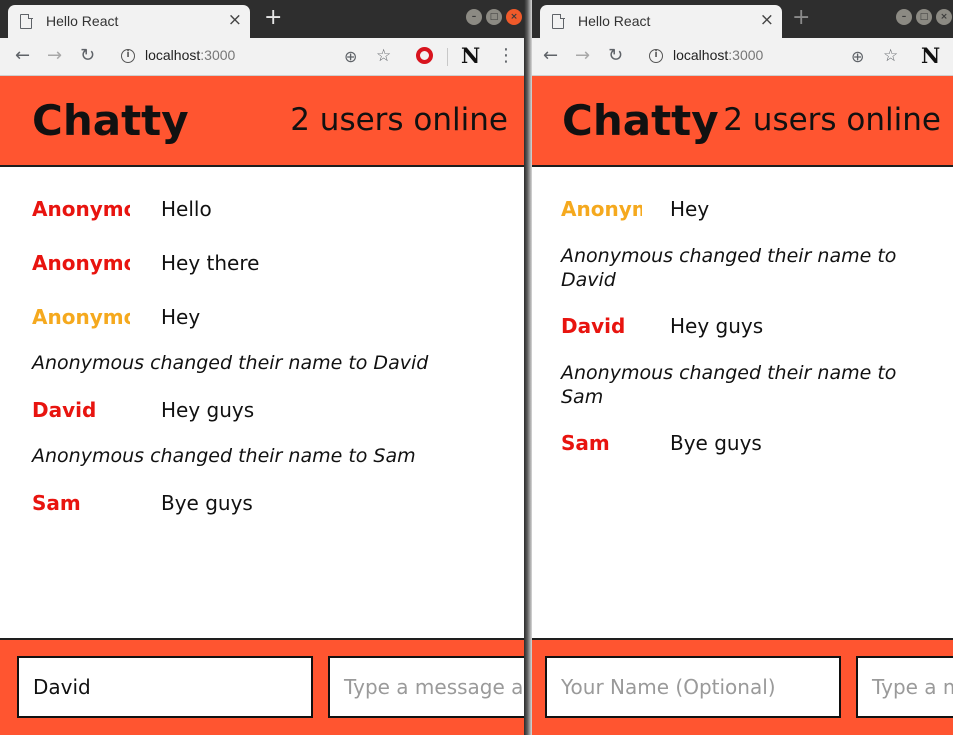 This screenshot has height=735, width=953. What do you see at coordinates (693, 687) in the screenshot?
I see `username-input: Your Name (Optional)` at bounding box center [693, 687].